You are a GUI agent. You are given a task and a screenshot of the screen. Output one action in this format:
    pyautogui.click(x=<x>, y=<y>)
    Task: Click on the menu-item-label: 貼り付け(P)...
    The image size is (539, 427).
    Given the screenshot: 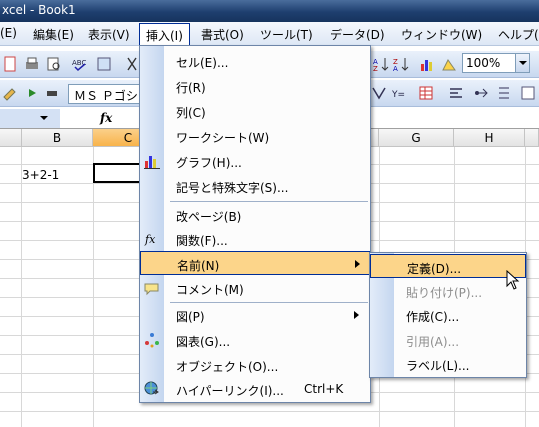 What is the action you would take?
    pyautogui.click(x=444, y=293)
    